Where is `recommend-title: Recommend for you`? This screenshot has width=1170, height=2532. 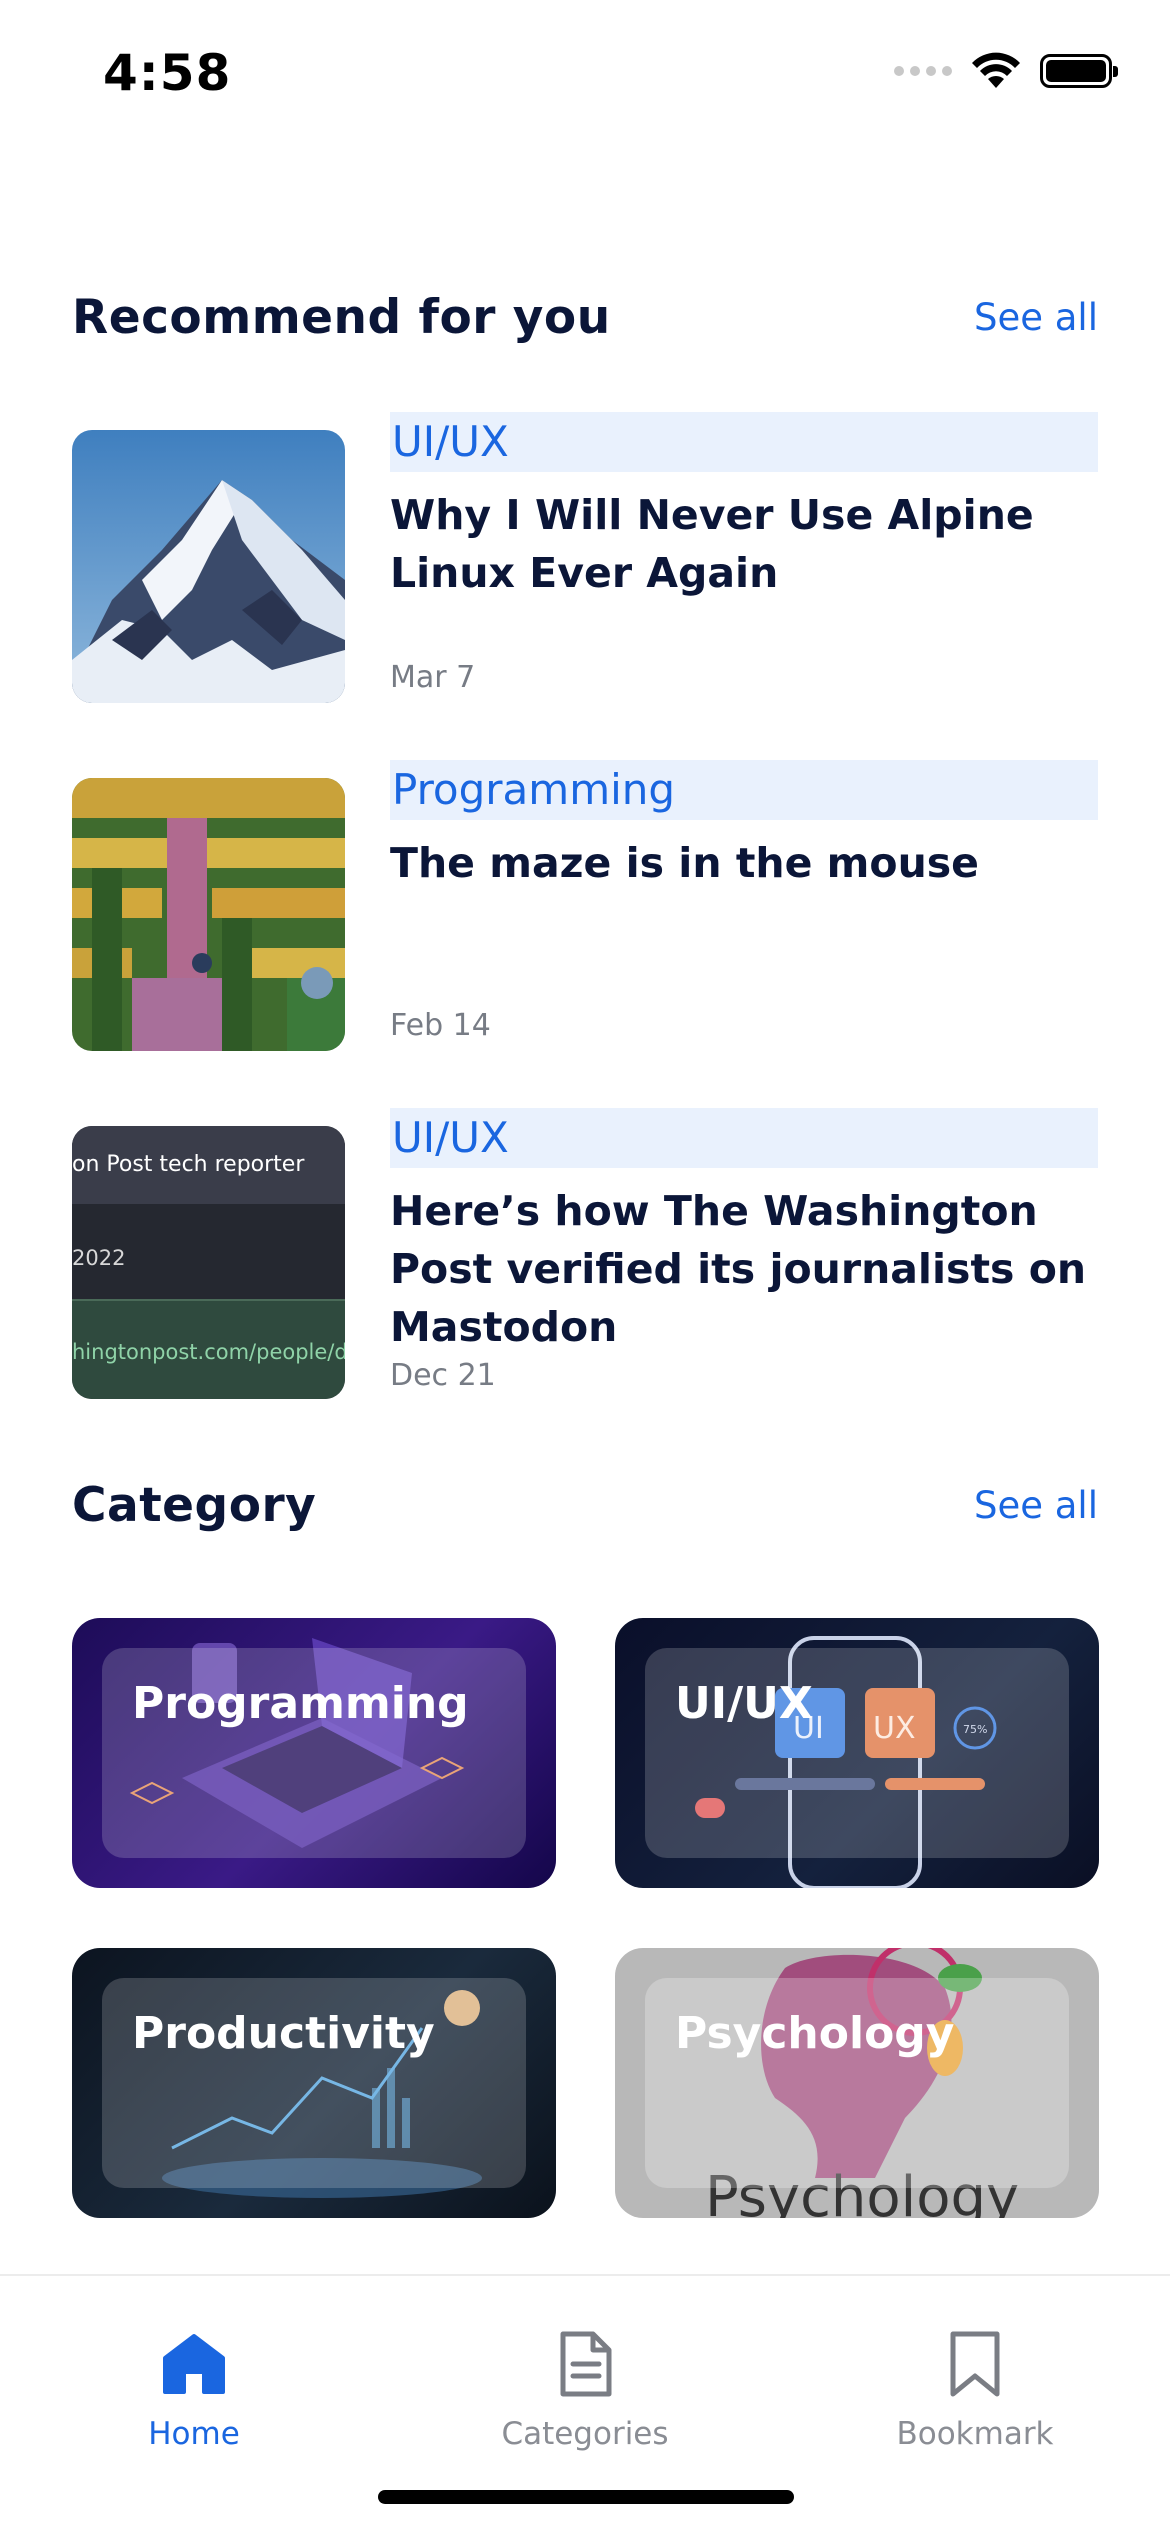 recommend-title: Recommend for you is located at coordinates (341, 317).